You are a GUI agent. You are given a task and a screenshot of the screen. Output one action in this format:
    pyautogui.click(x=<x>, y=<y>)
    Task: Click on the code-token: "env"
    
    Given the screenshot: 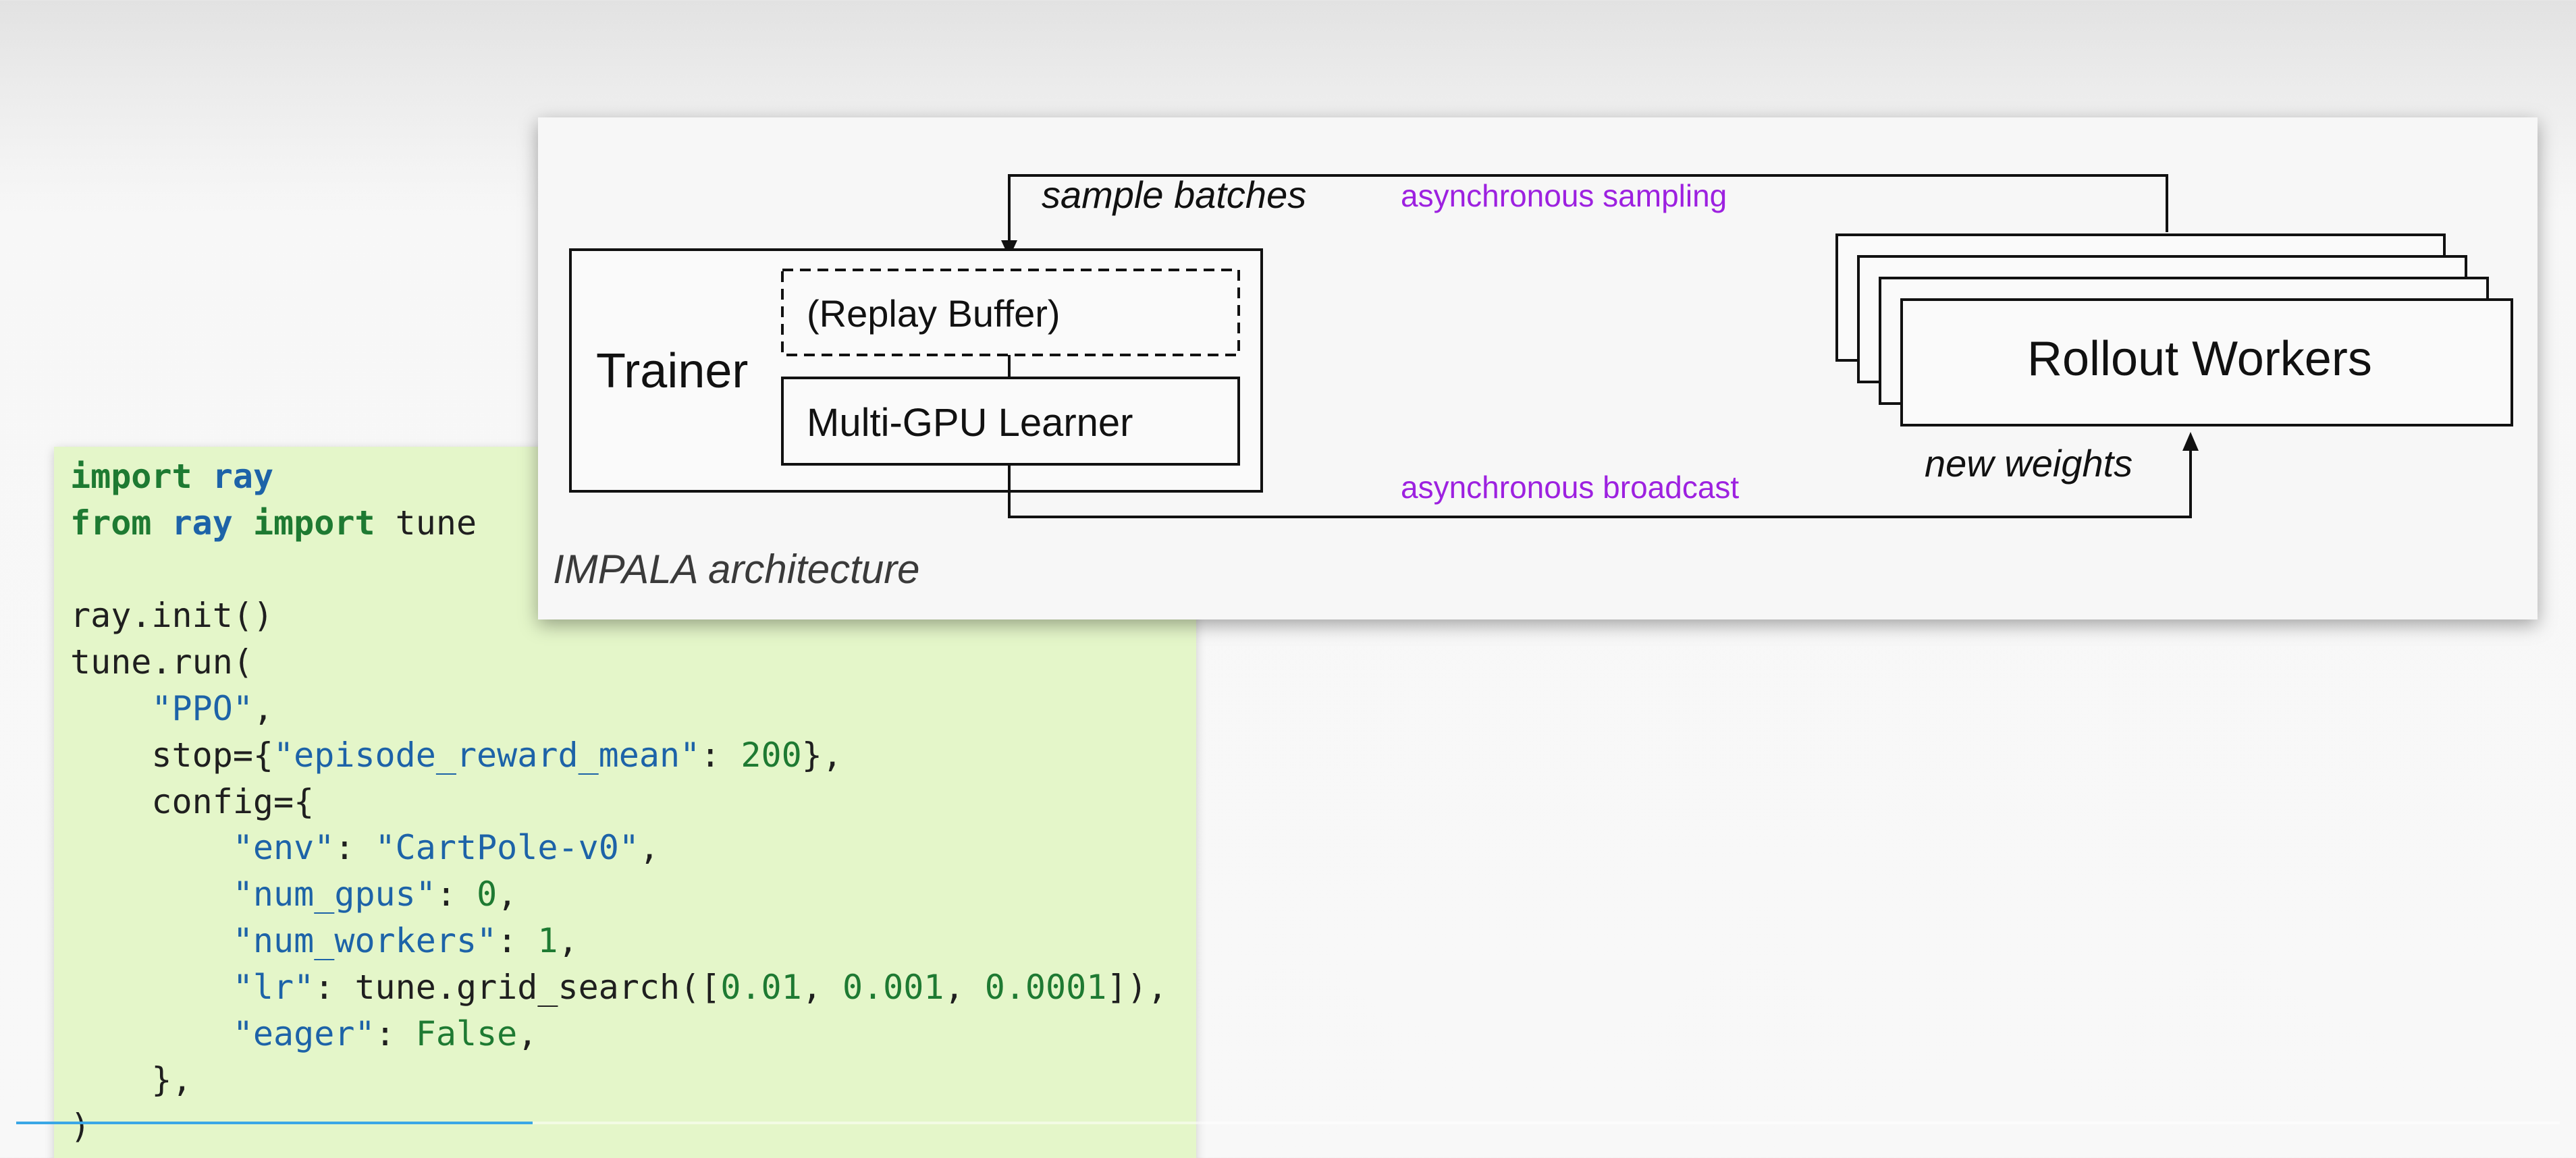 What is the action you would take?
    pyautogui.click(x=284, y=848)
    